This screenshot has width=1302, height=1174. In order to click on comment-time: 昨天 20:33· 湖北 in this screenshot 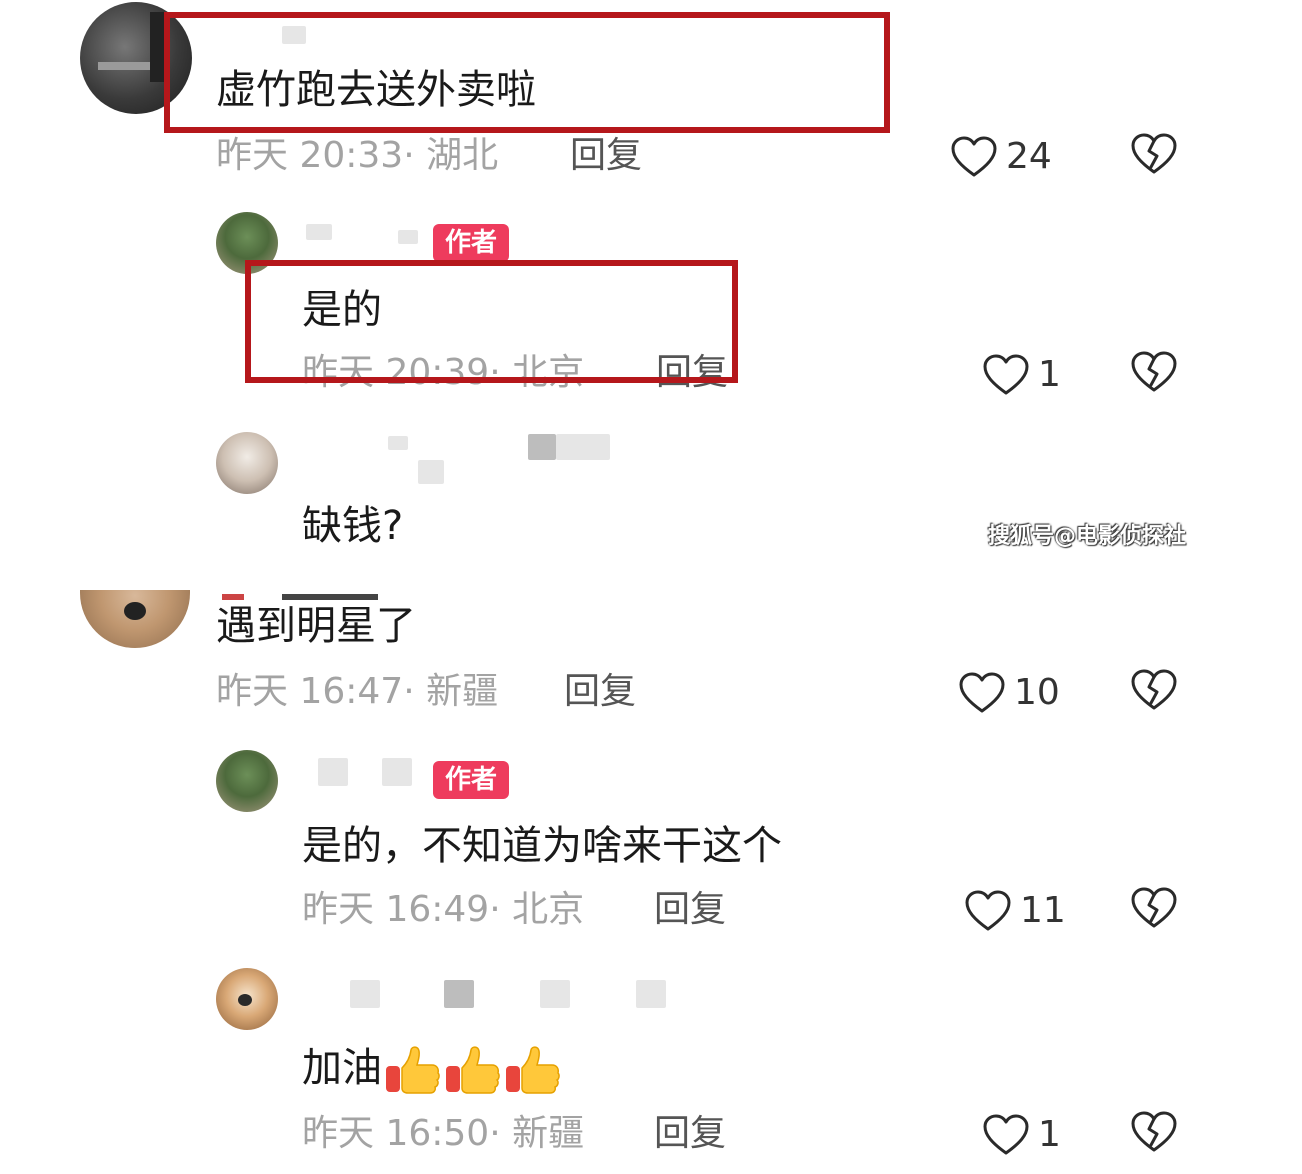, I will do `click(357, 155)`.